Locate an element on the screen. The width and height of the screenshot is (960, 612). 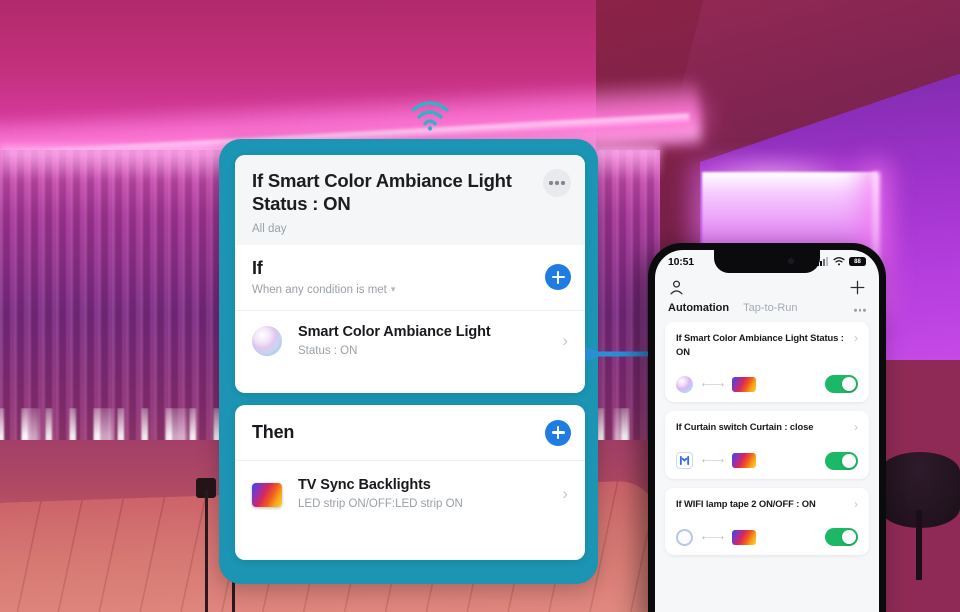
profile-icon is located at coordinates (676, 287).